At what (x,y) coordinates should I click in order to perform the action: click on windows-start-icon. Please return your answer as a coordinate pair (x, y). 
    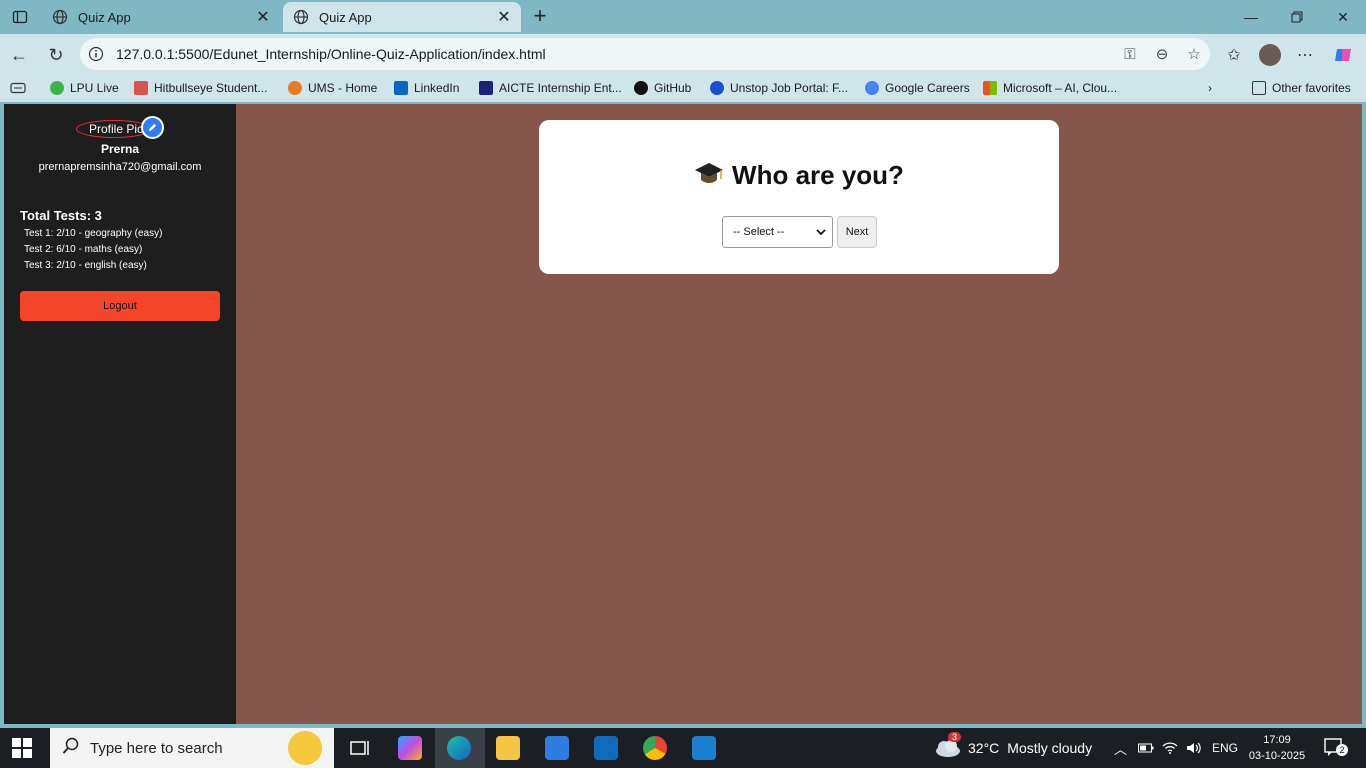
    Looking at the image, I should click on (22, 748).